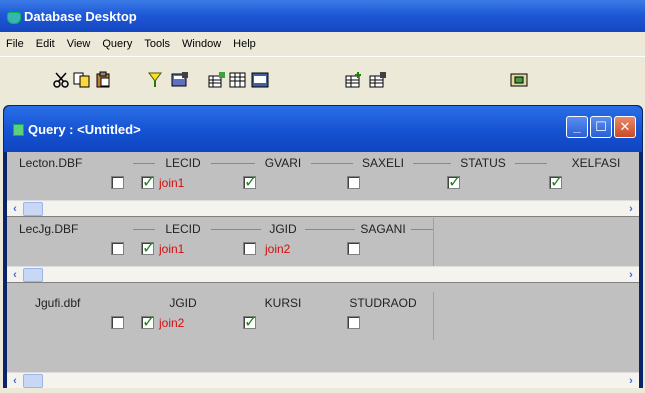 Image resolution: width=645 pixels, height=393 pixels. I want to click on menu-window: Window, so click(201, 44).